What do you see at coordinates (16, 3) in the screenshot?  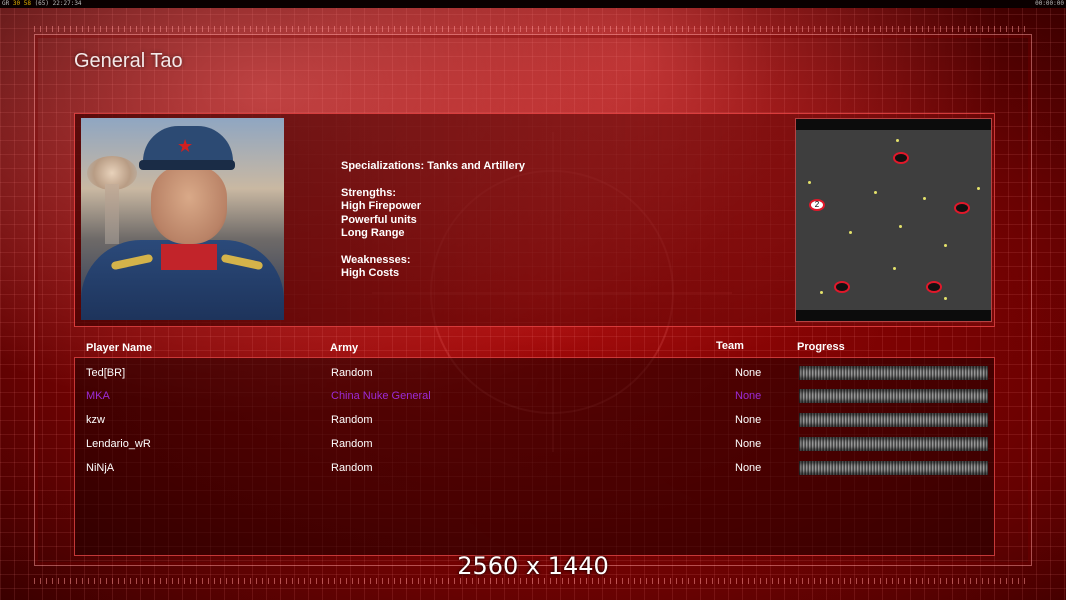 I see `status-value-a: 30` at bounding box center [16, 3].